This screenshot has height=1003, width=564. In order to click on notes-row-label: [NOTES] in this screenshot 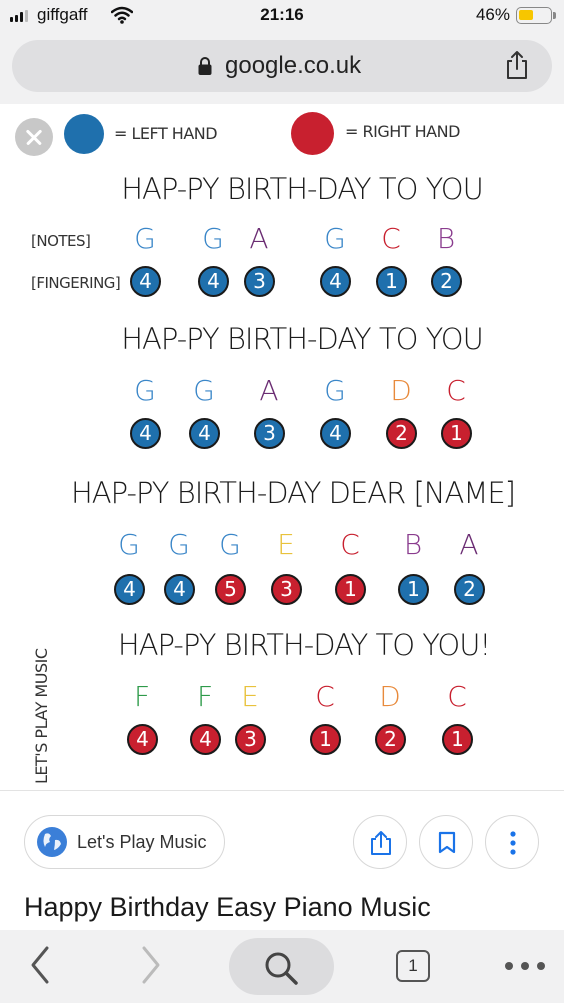, I will do `click(61, 241)`.